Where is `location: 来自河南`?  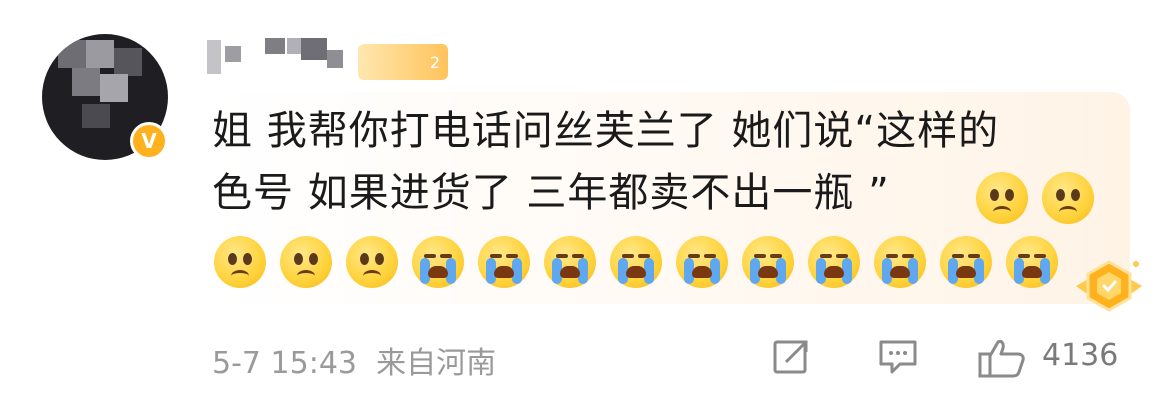 location: 来自河南 is located at coordinates (436, 363).